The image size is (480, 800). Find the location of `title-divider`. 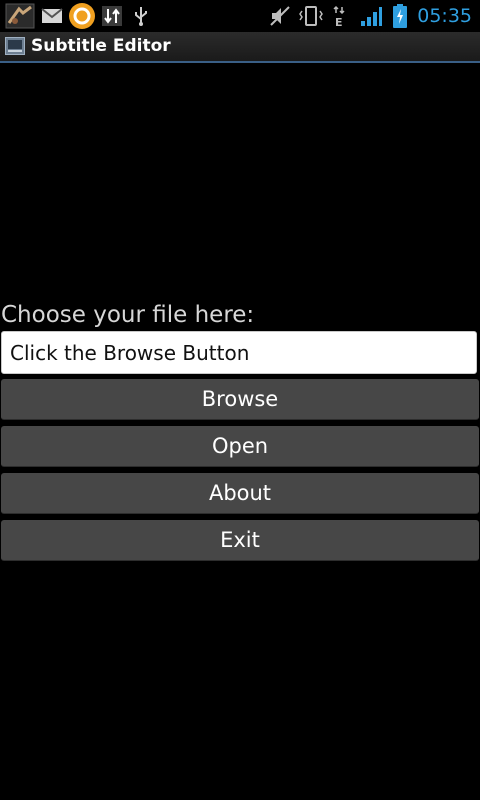

title-divider is located at coordinates (240, 62).